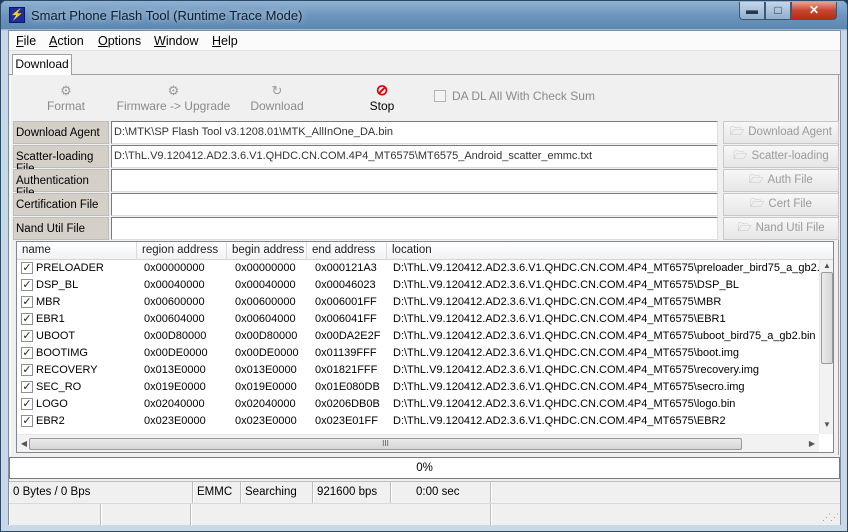  What do you see at coordinates (827, 424) in the screenshot?
I see `scroll-down-icon: ▼` at bounding box center [827, 424].